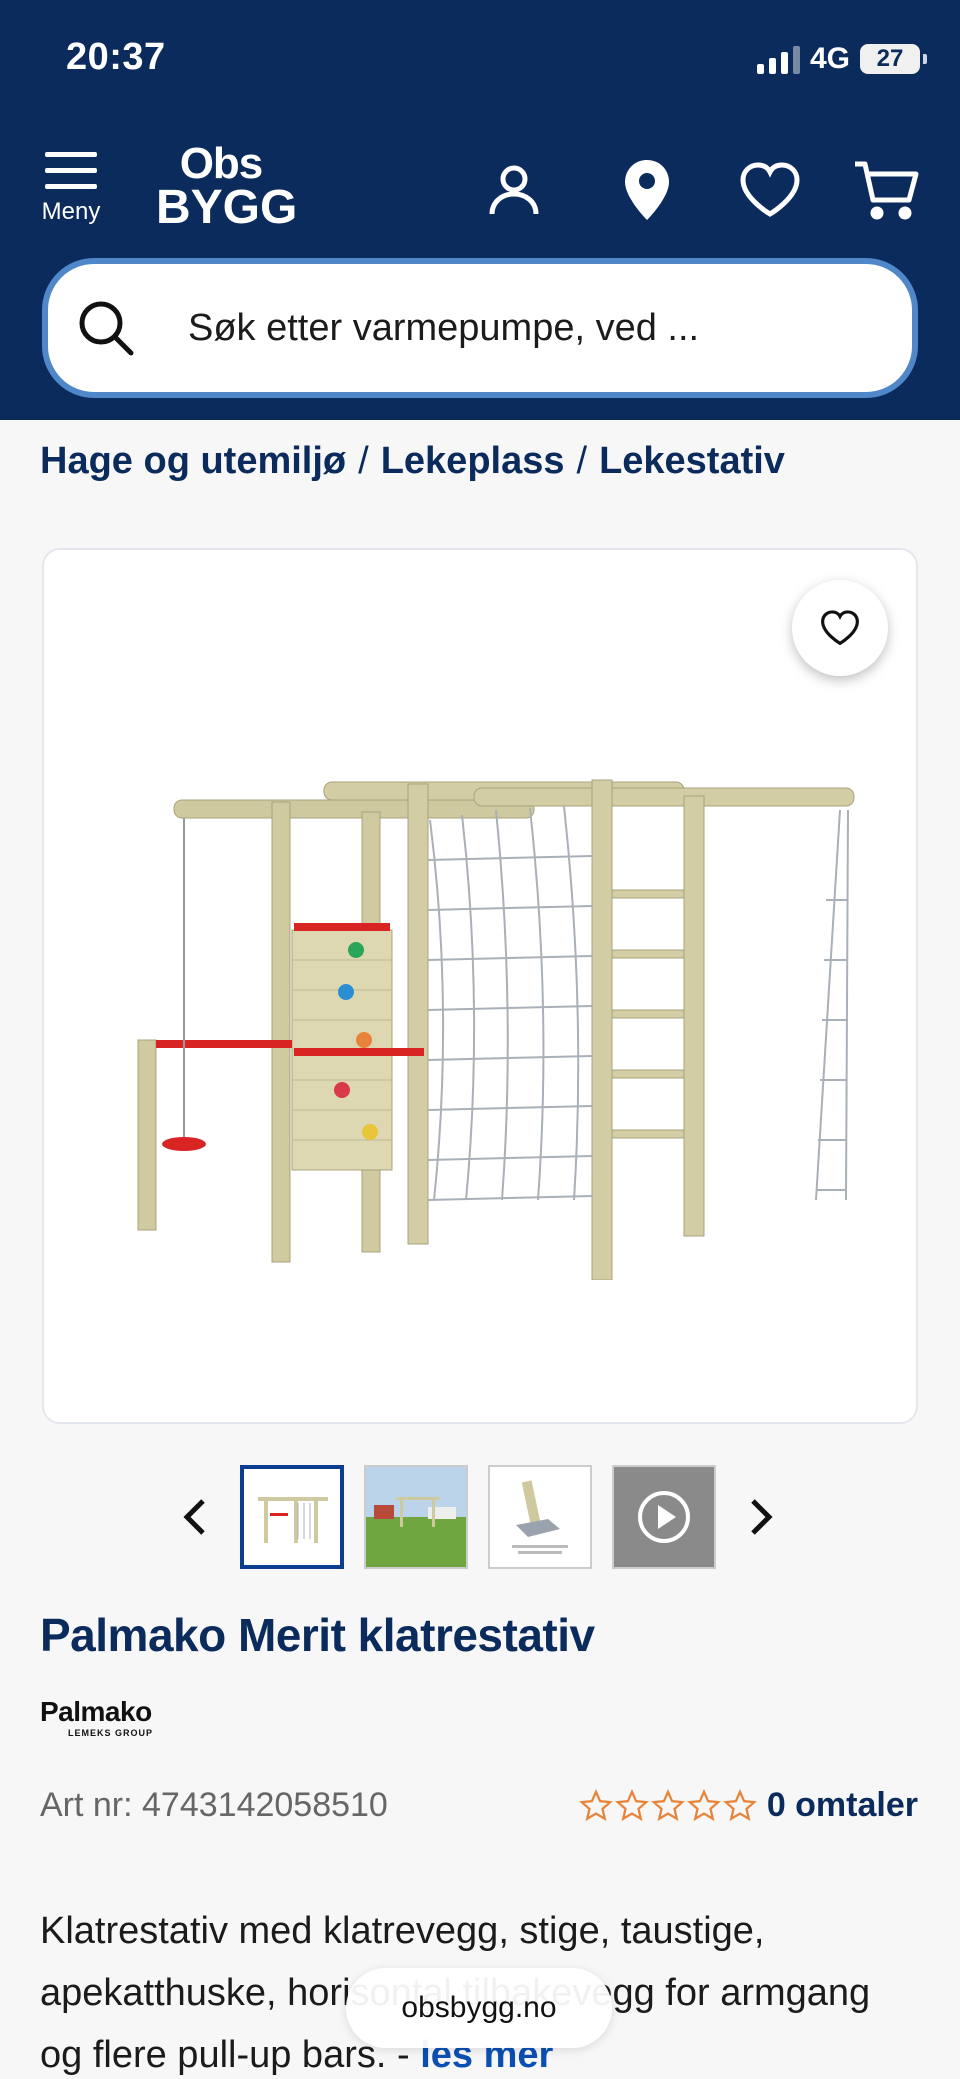  Describe the element at coordinates (829, 58) in the screenshot. I see `network-type: 4G` at that location.